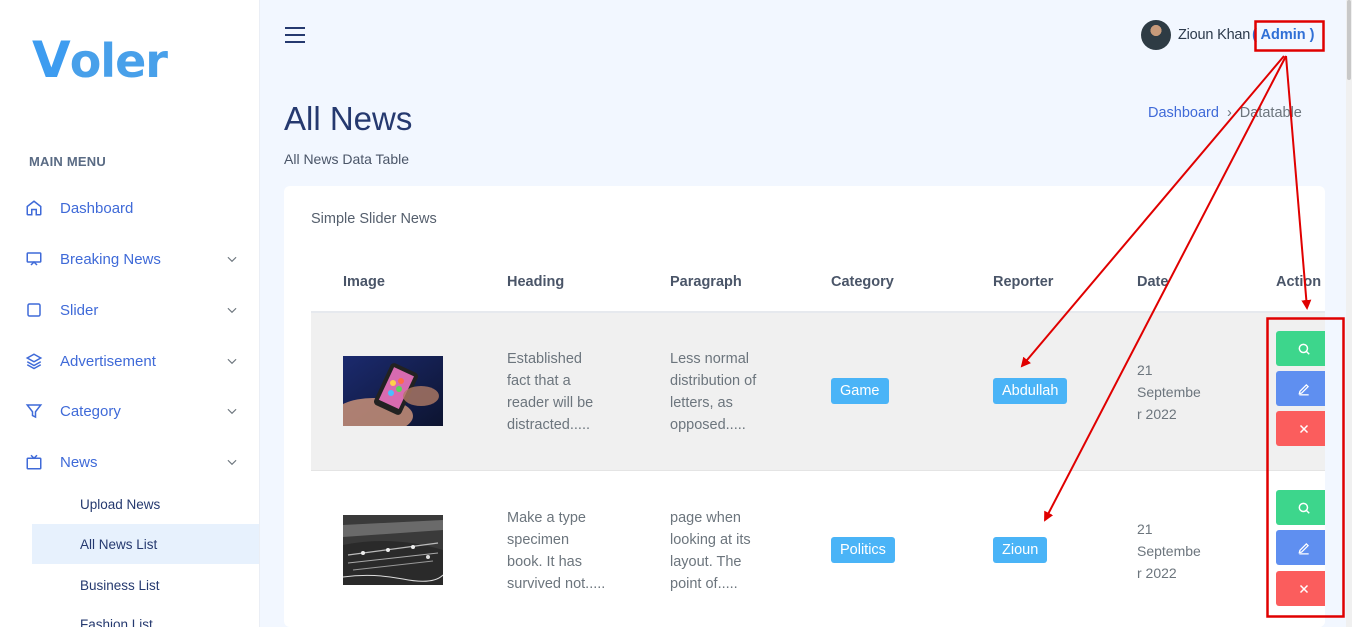 The width and height of the screenshot is (1352, 627). What do you see at coordinates (348, 118) in the screenshot?
I see `page-title: All News` at bounding box center [348, 118].